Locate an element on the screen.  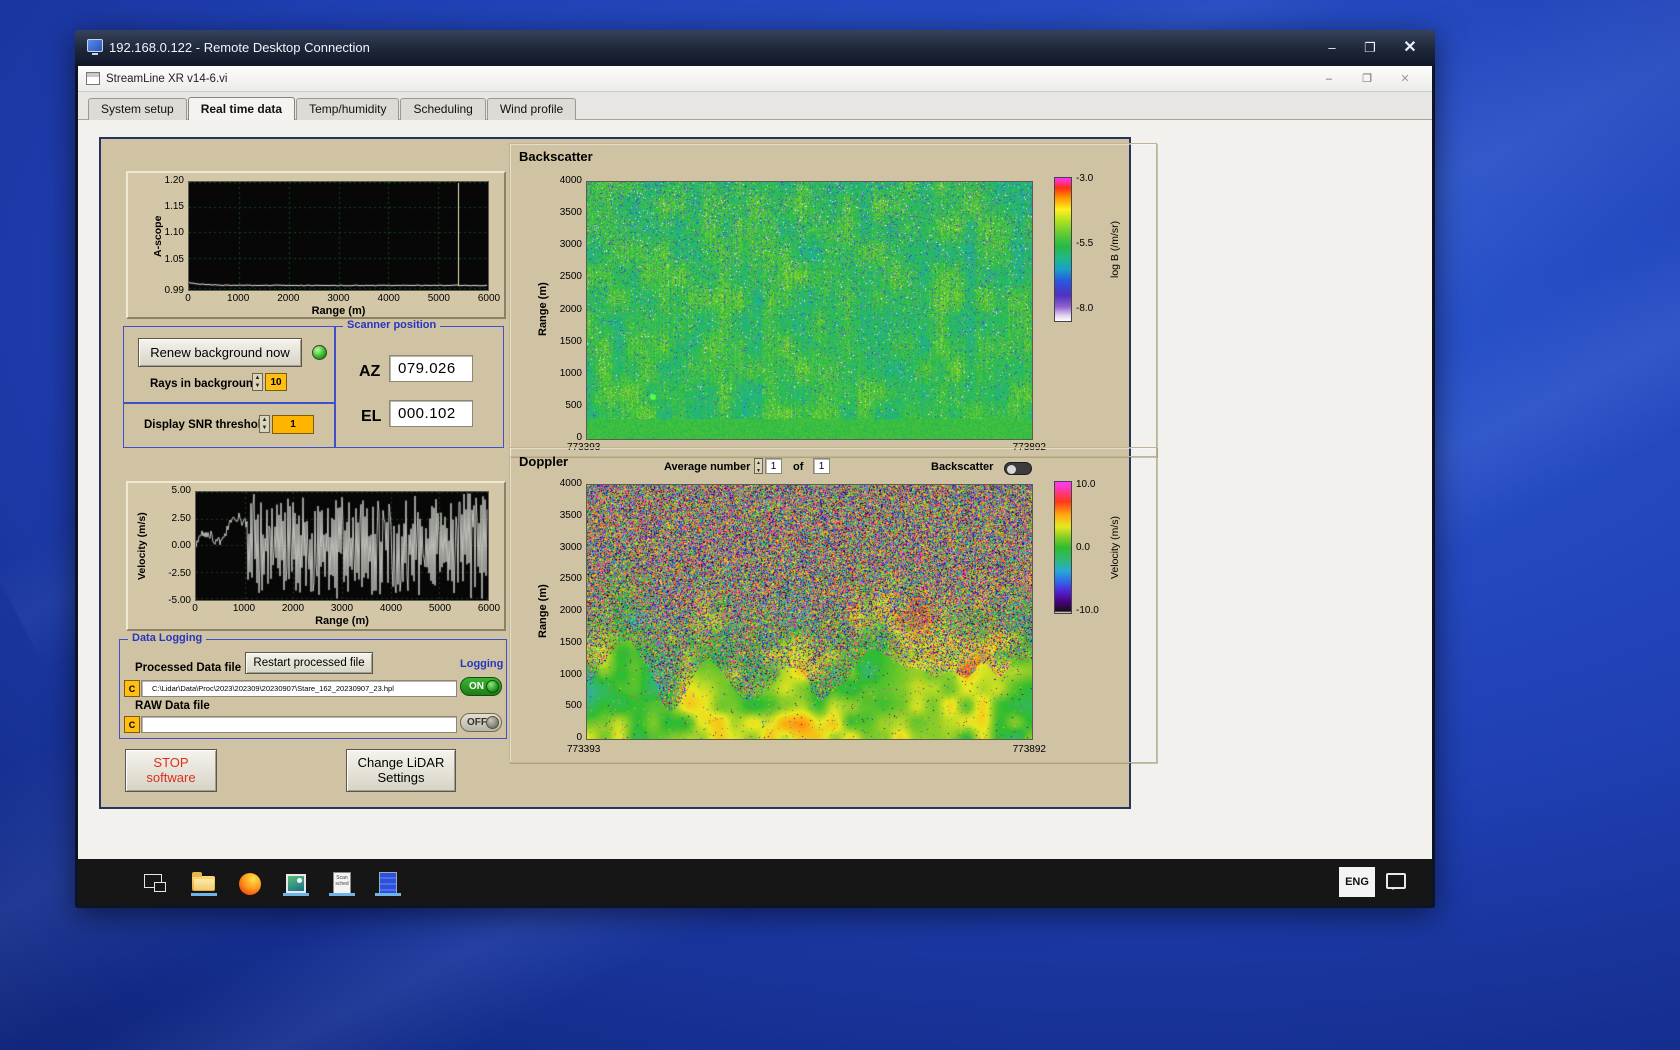
labview-vi-icon is located at coordinates (93, 78).